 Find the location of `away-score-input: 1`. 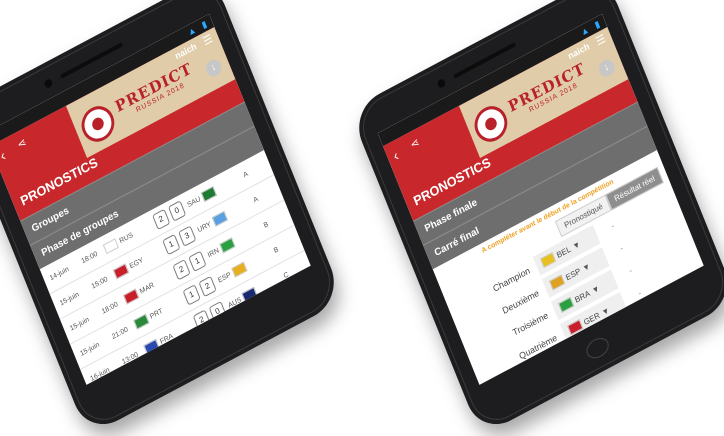

away-score-input: 1 is located at coordinates (197, 261).